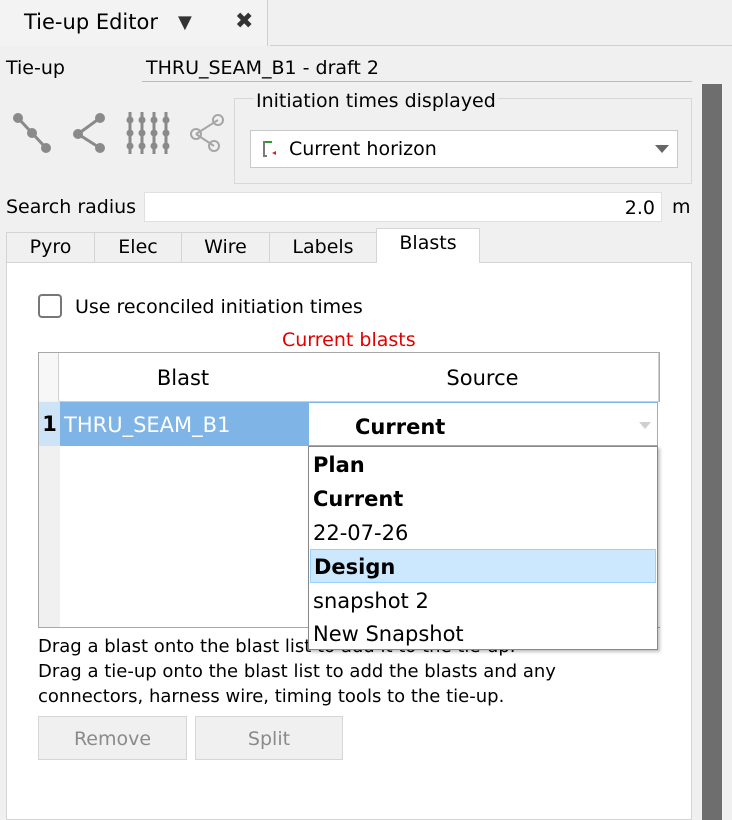 Image resolution: width=732 pixels, height=820 pixels. Describe the element at coordinates (225, 247) in the screenshot. I see `tab-wire: Wire` at that location.